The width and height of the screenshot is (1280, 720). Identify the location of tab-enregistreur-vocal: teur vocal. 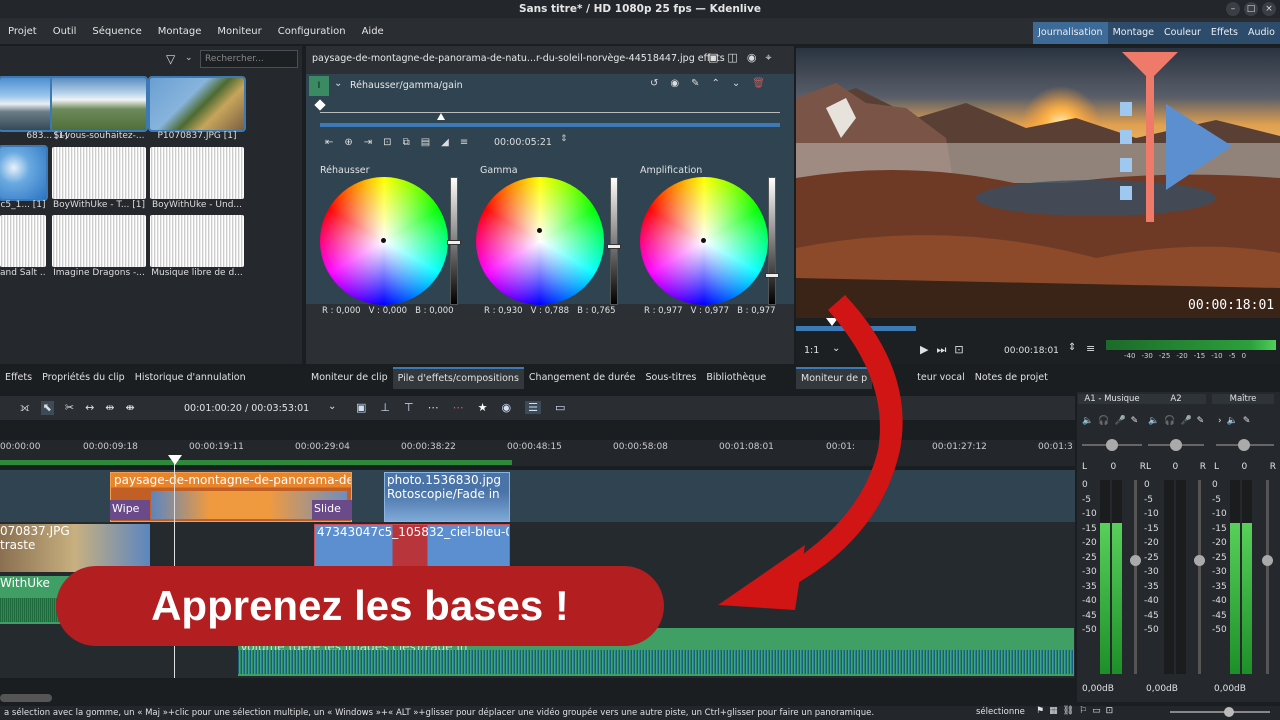
(941, 378).